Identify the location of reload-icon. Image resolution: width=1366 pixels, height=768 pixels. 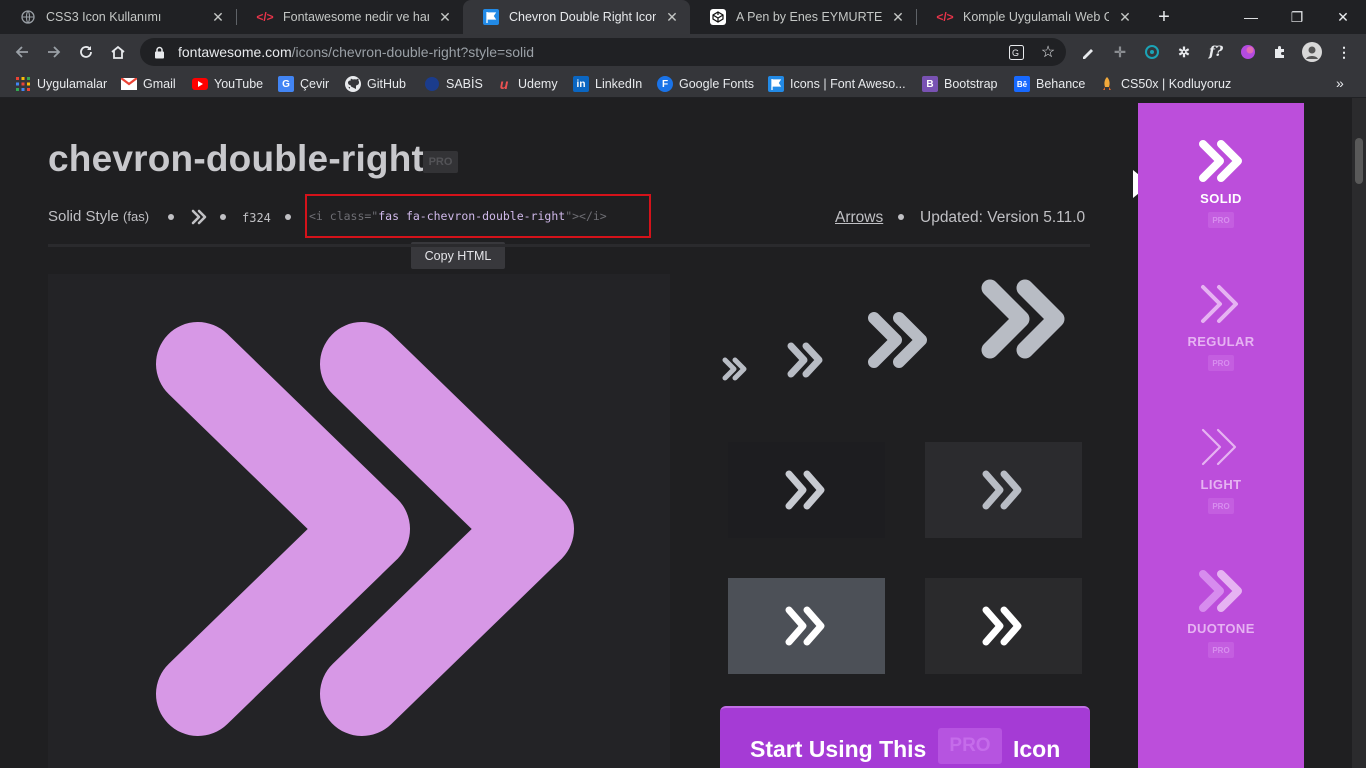
(86, 52).